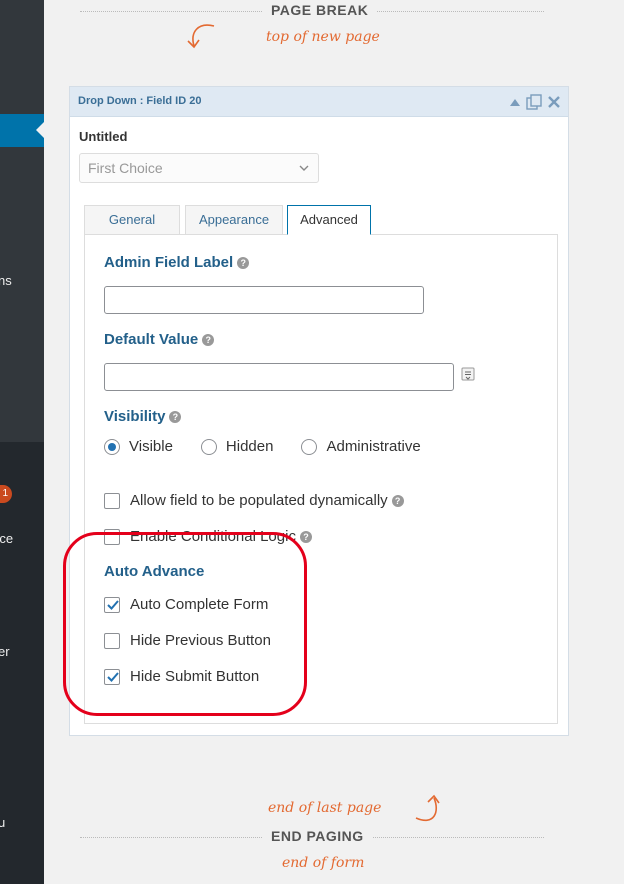 This screenshot has width=624, height=884. I want to click on sidebar-item-fragment: ns, so click(6, 280).